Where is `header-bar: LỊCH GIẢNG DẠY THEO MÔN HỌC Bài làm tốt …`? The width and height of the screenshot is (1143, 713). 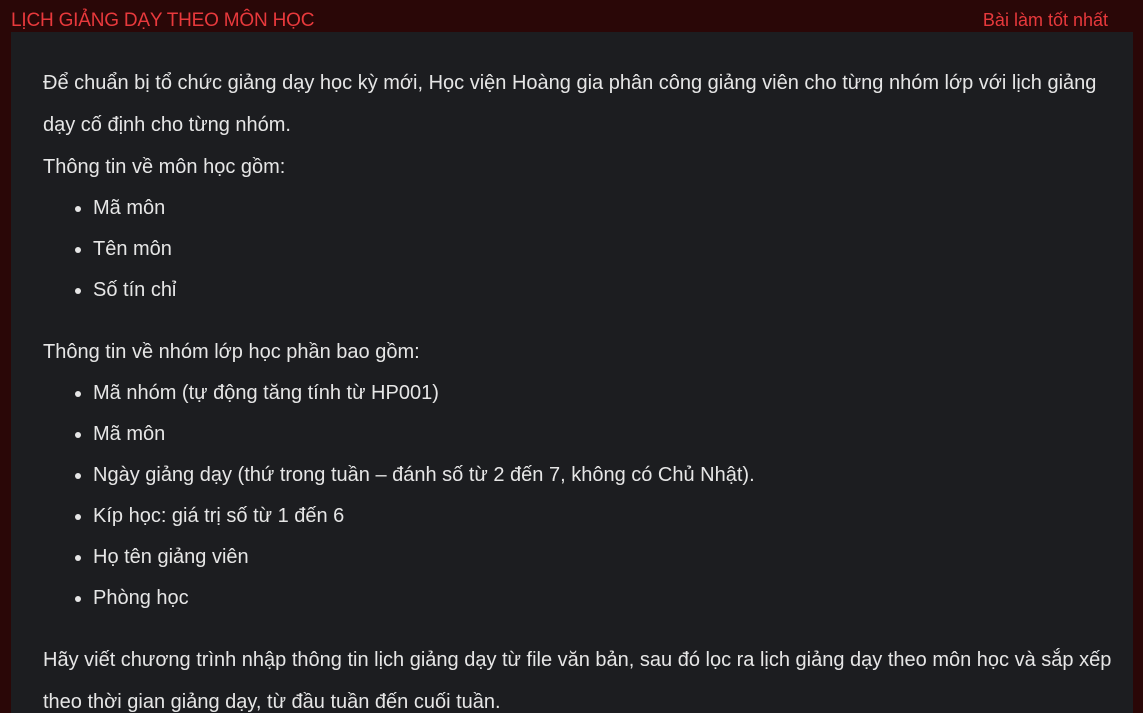 header-bar: LỊCH GIẢNG DẠY THEO MÔN HỌC Bài làm tốt … is located at coordinates (571, 16).